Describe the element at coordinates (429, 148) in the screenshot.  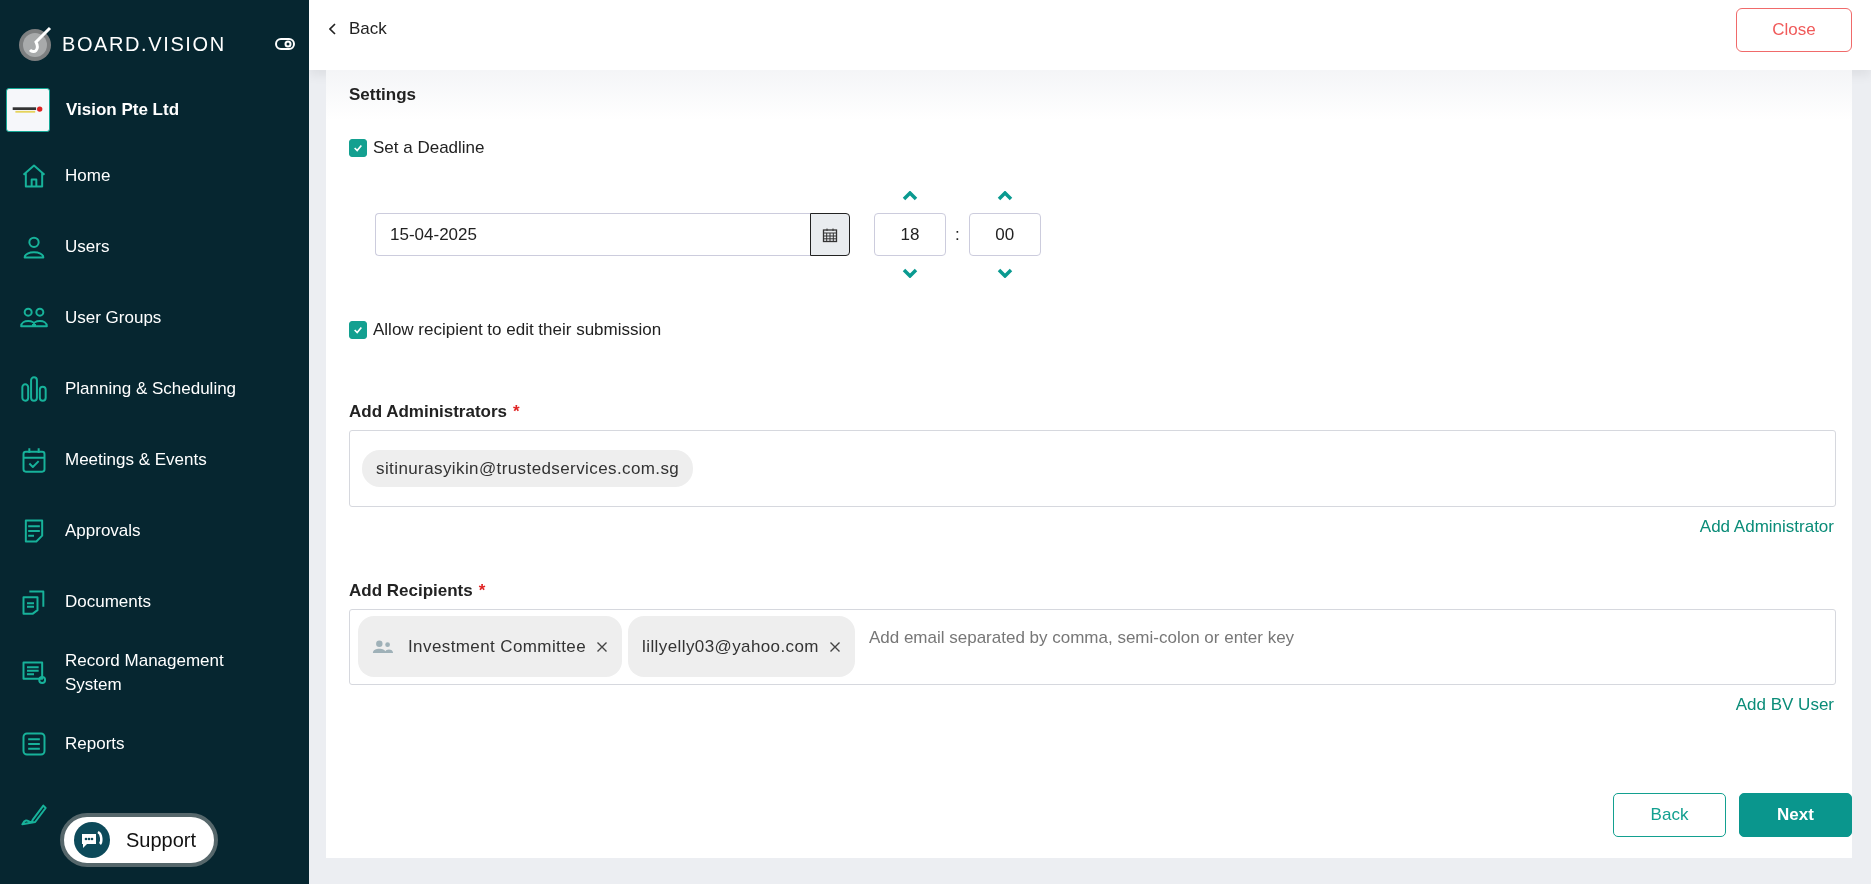
I see `checkbox-label: Set a Deadline` at that location.